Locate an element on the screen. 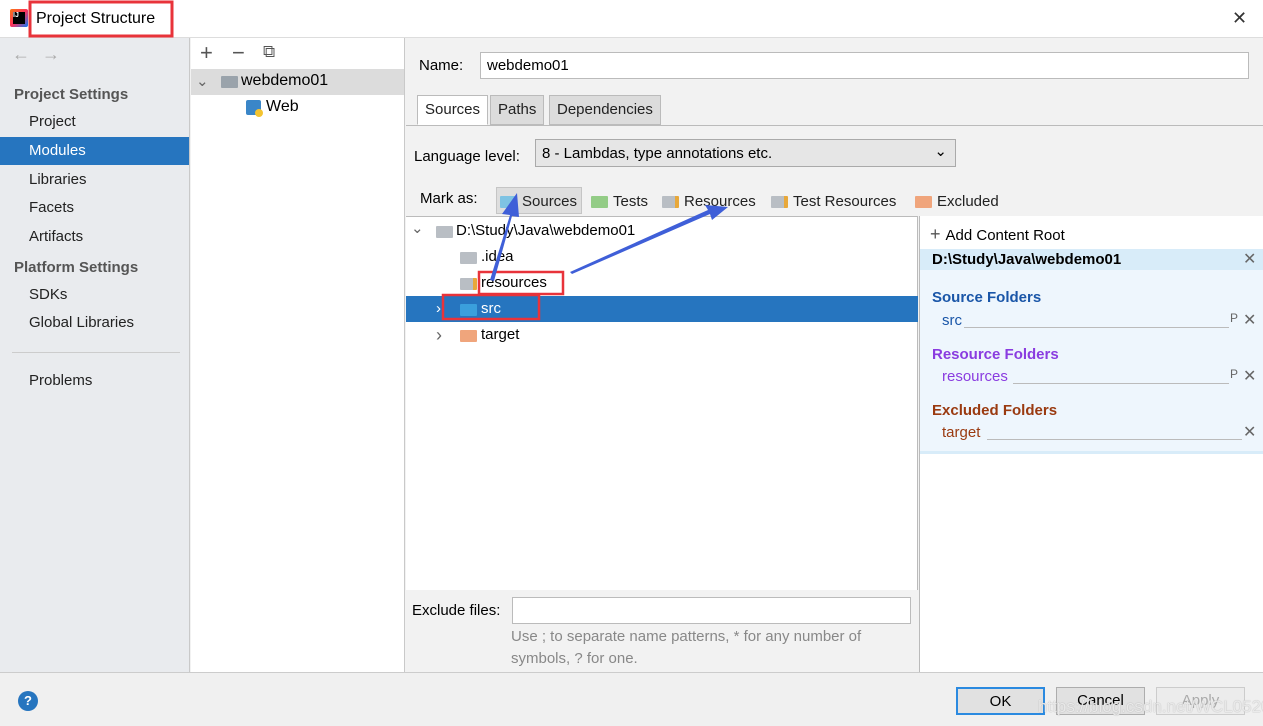  title-highlight-box is located at coordinates (101, 19).